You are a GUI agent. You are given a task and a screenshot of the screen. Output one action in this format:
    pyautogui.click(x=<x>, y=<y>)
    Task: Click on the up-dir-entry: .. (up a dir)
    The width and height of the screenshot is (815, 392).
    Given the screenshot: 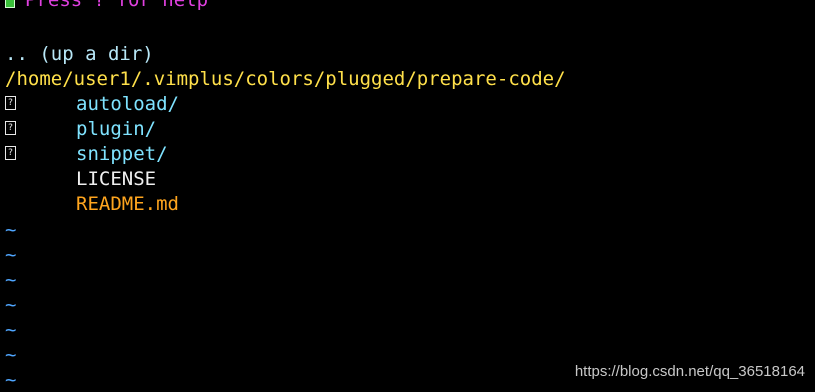 What is the action you would take?
    pyautogui.click(x=79, y=54)
    